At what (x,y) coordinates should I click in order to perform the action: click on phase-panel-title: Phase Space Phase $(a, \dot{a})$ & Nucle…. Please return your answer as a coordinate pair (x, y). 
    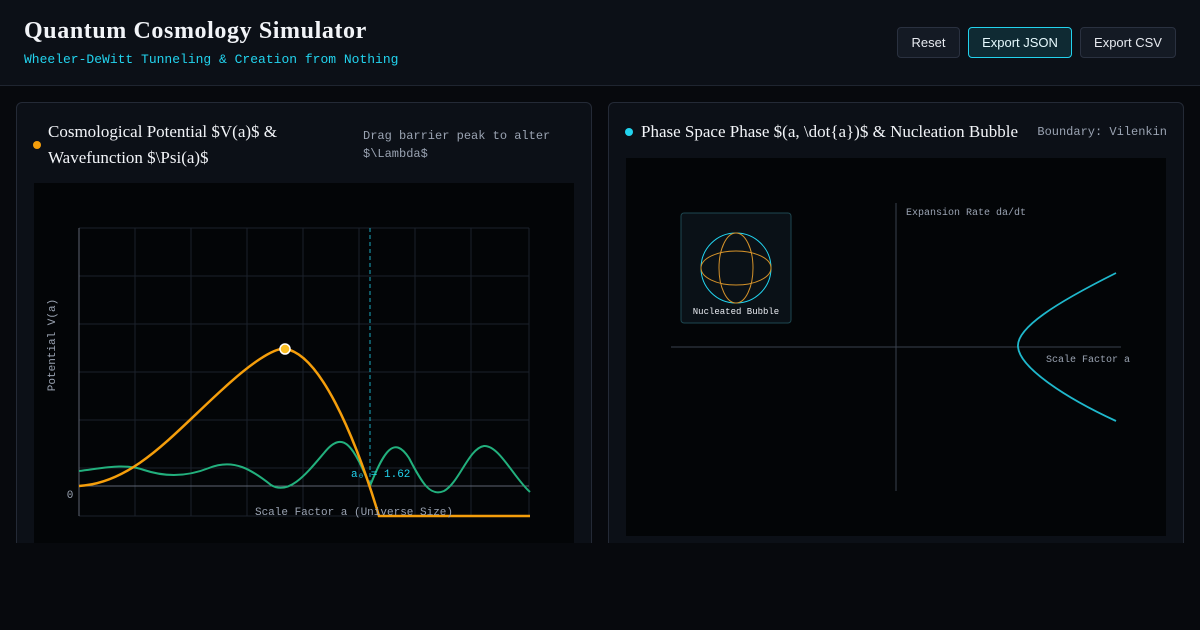
    Looking at the image, I should click on (830, 131).